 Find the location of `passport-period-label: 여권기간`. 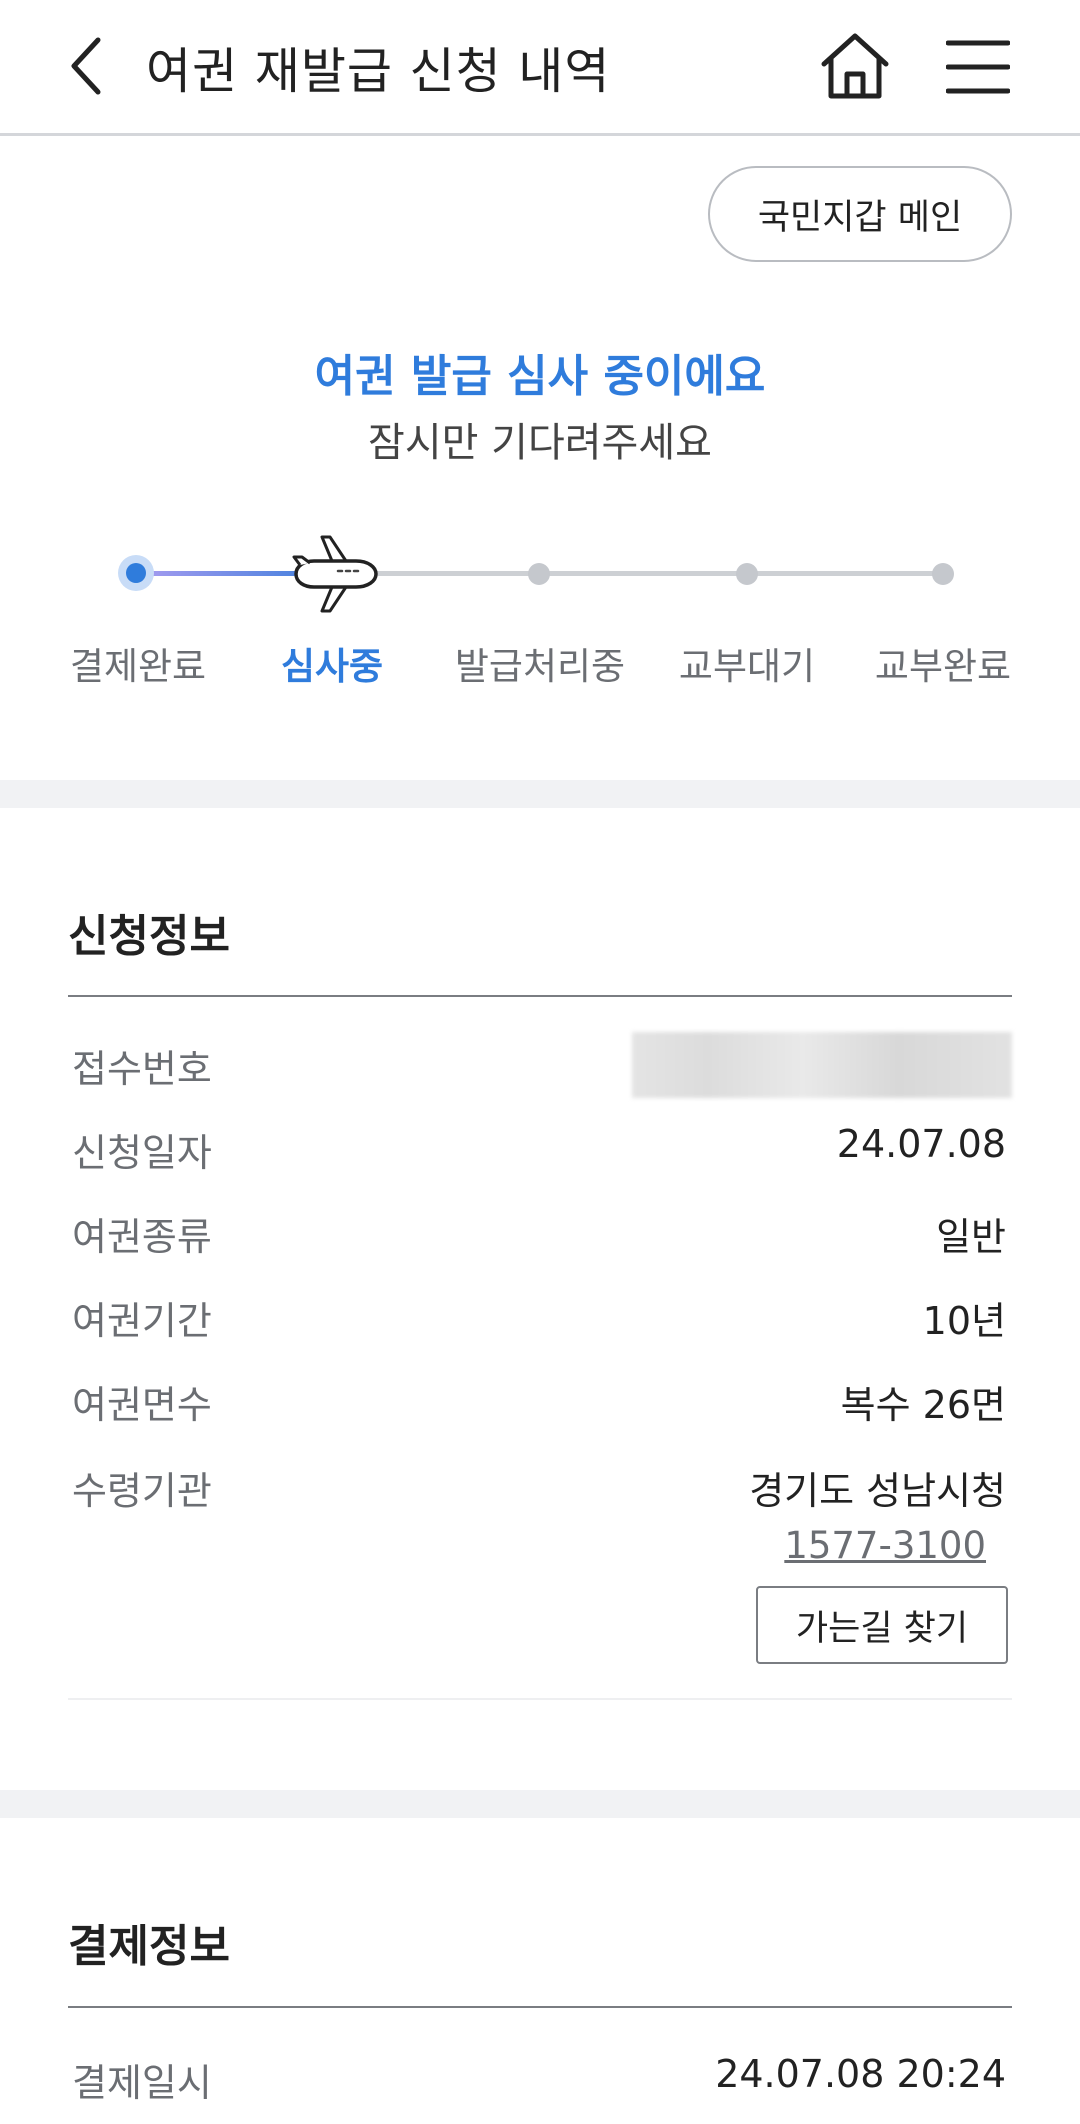

passport-period-label: 여권기간 is located at coordinates (142, 1321).